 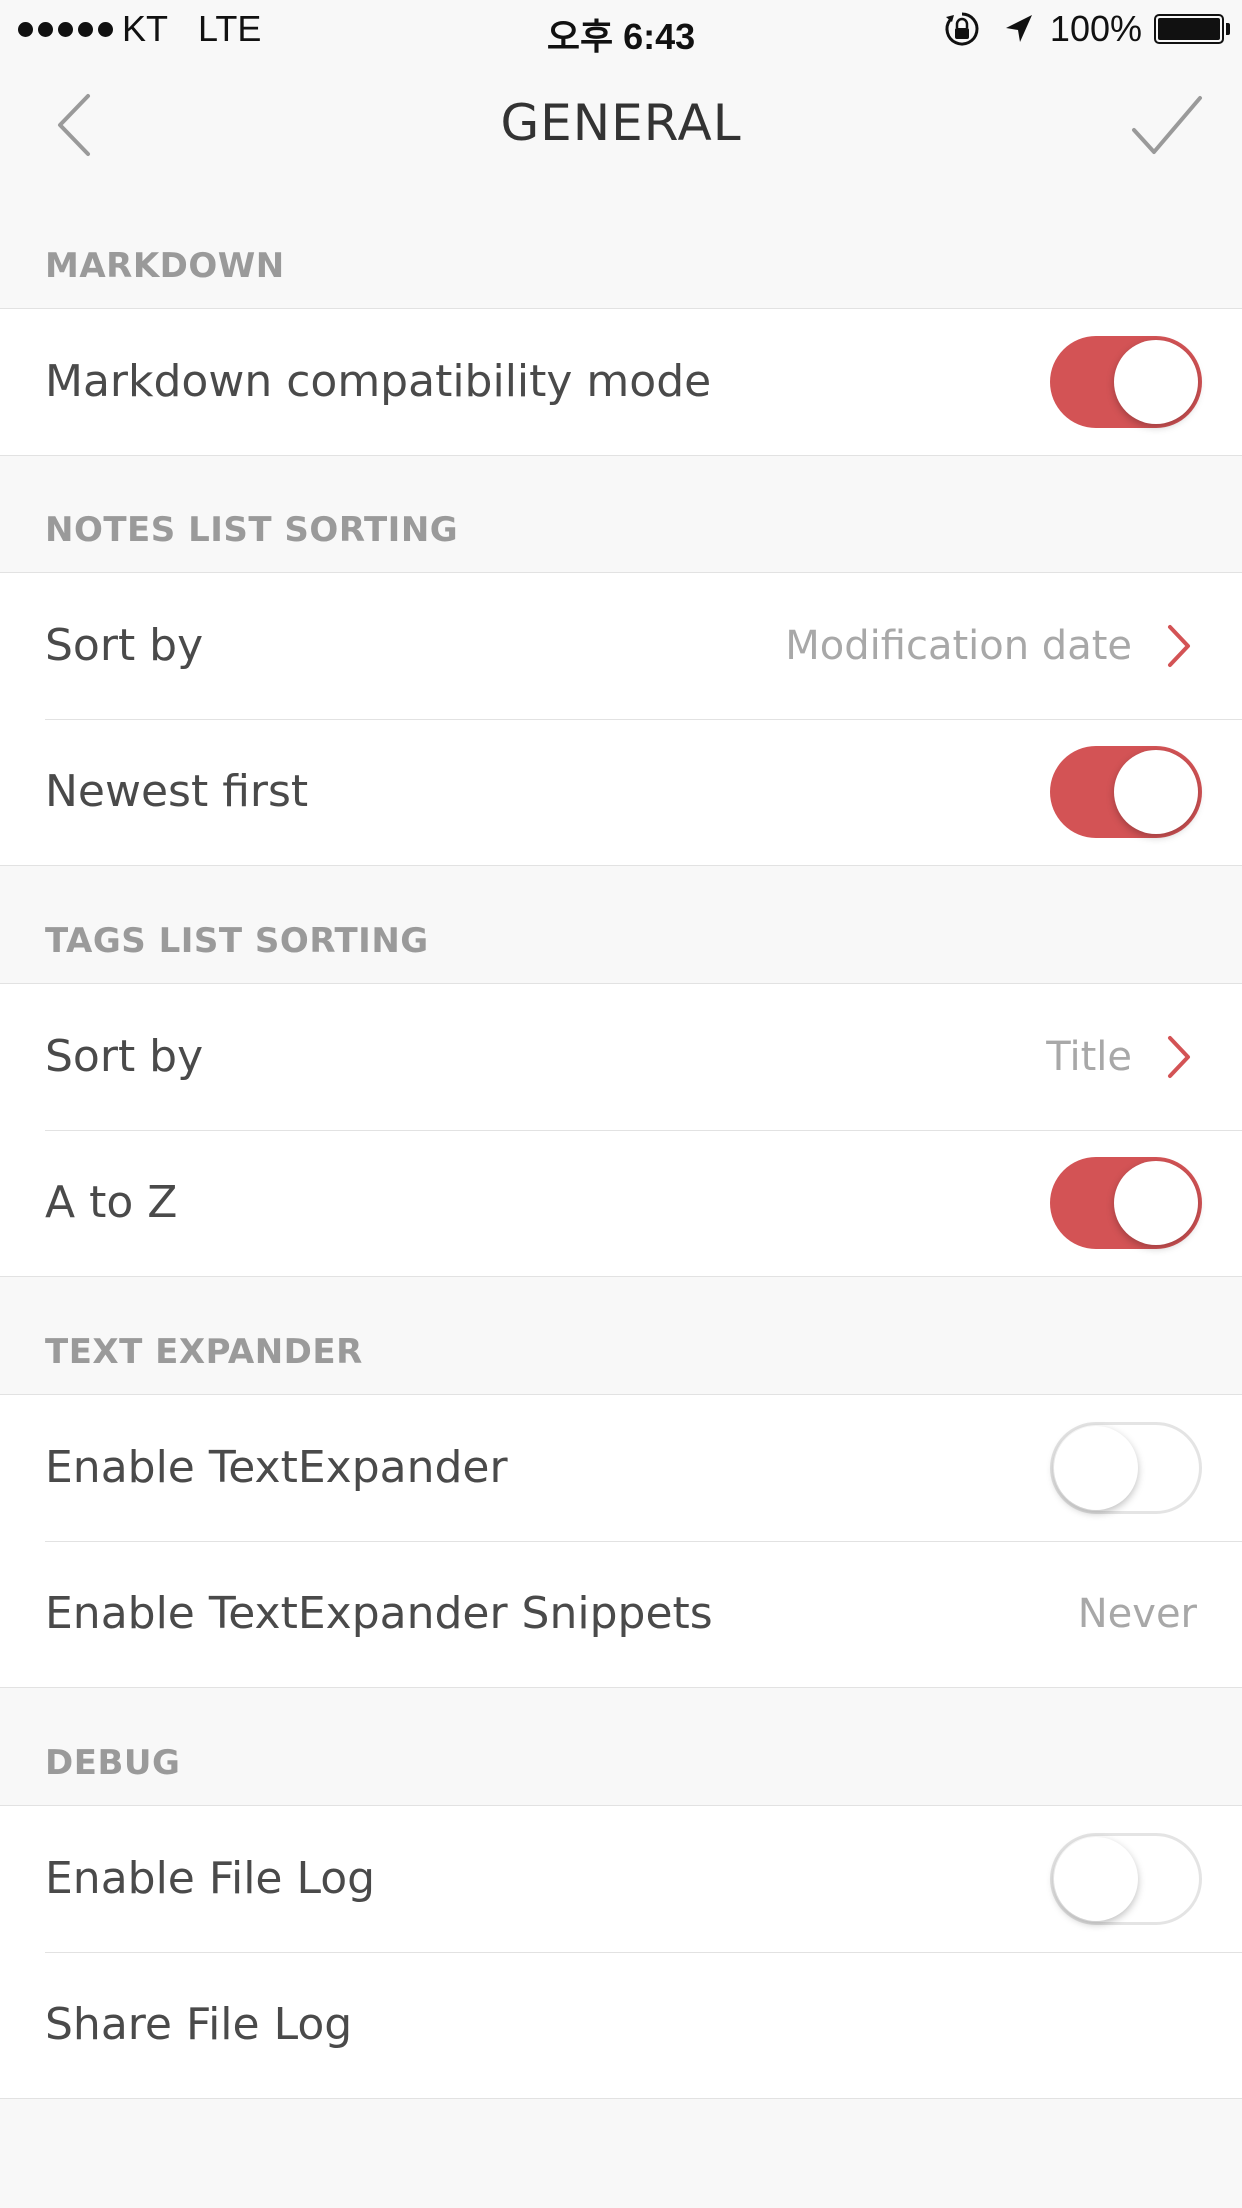 What do you see at coordinates (962, 29) in the screenshot?
I see `orientation-lock-icon` at bounding box center [962, 29].